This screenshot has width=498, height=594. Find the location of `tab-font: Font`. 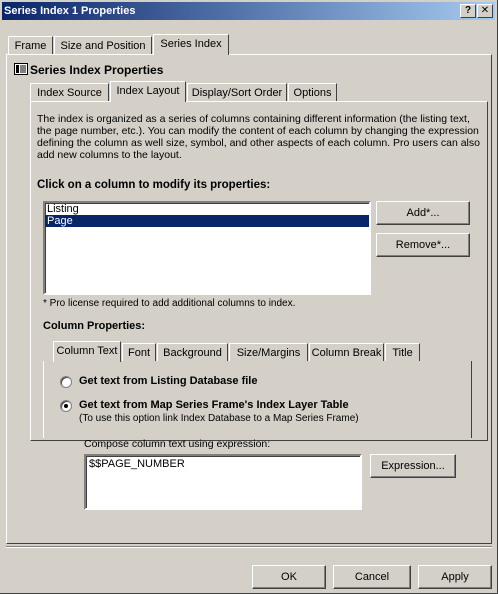

tab-font: Font is located at coordinates (139, 352).